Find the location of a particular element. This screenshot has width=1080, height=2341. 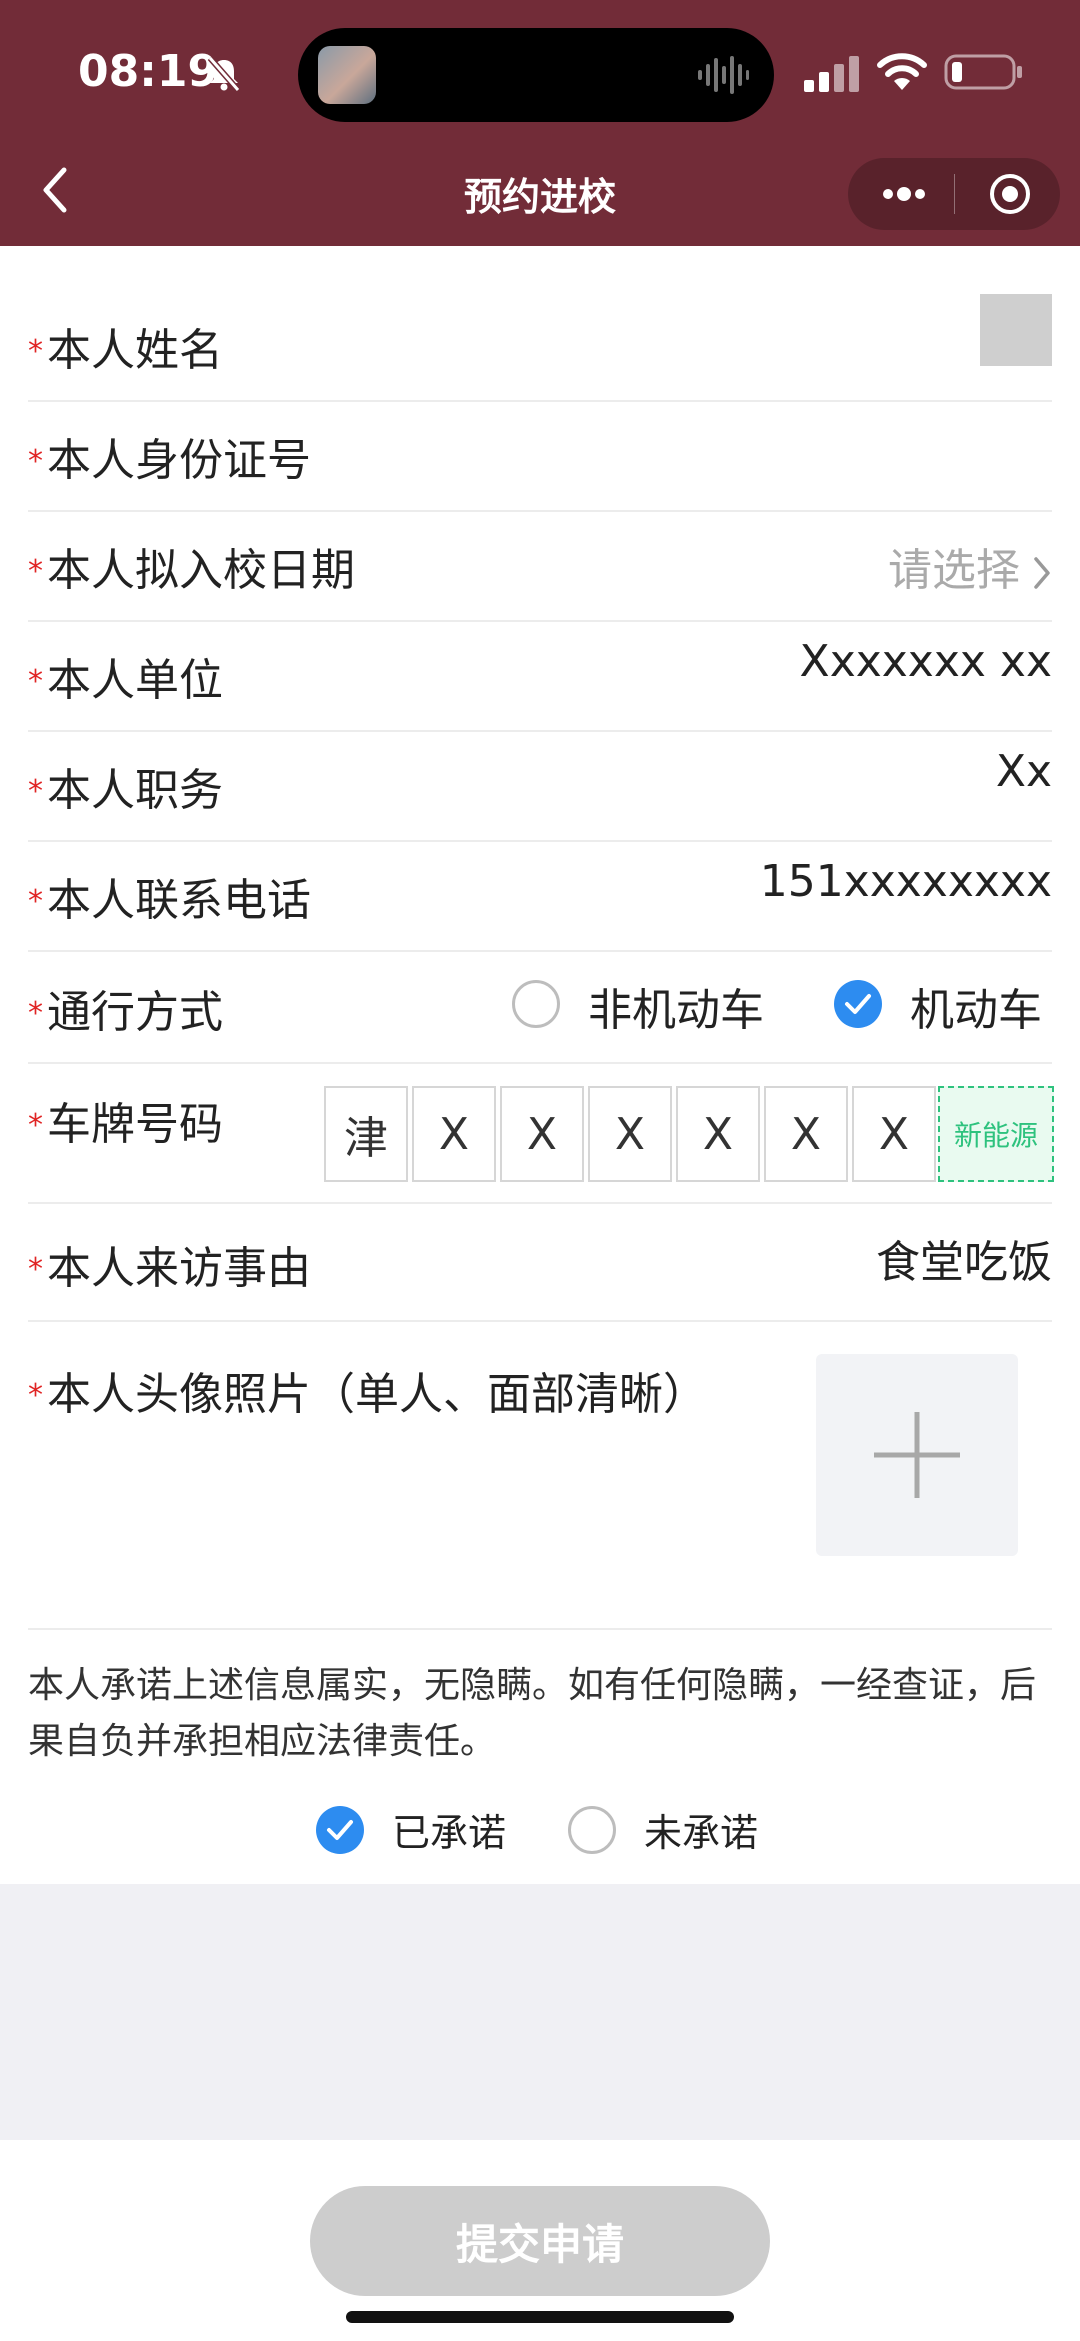

radio-non-motor is located at coordinates (536, 1004).